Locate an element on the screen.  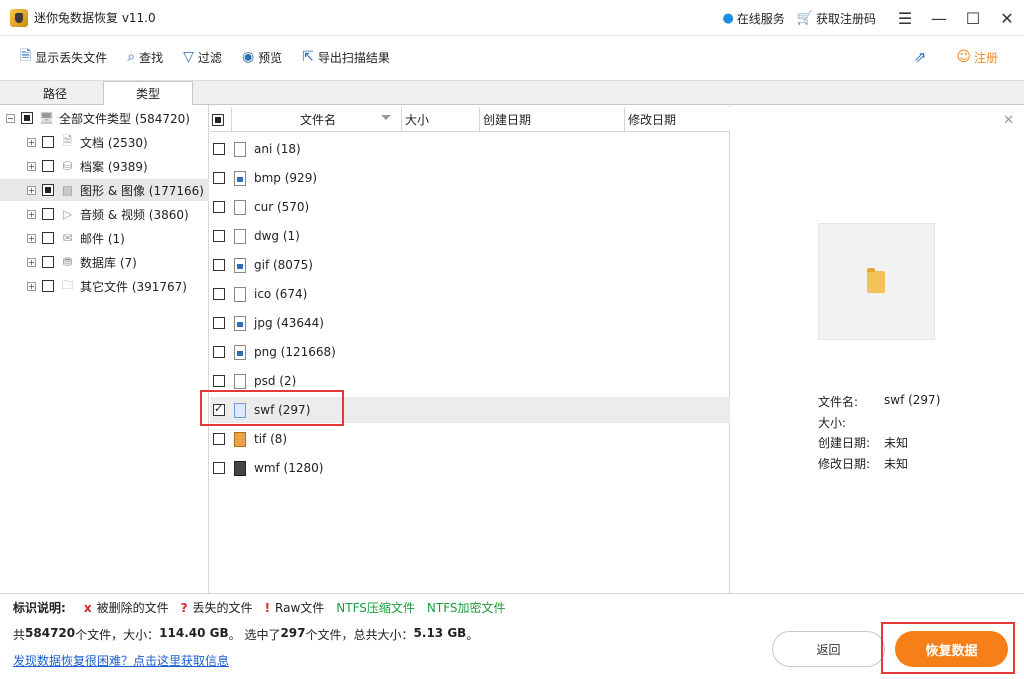
tree-item-media: + ▷ 音频 & 视频 (3860) is located at coordinates (104, 214).